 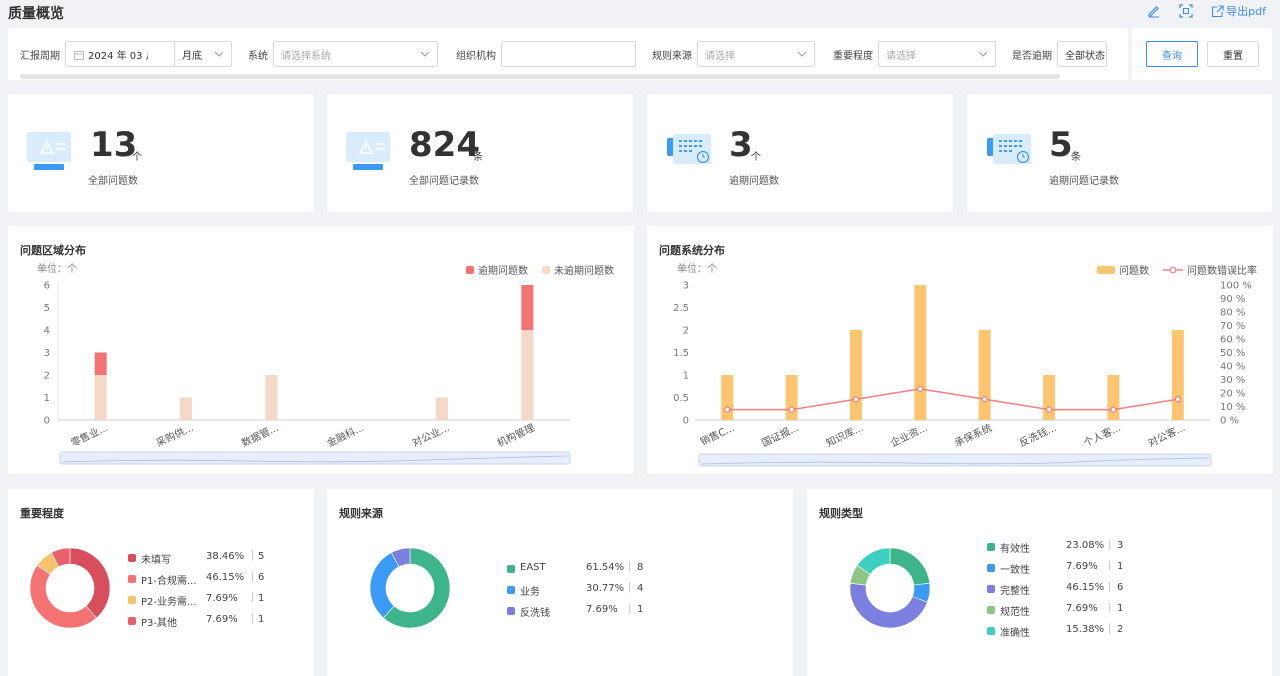 What do you see at coordinates (1120, 587) in the screenshot?
I see `legend-count: 6` at bounding box center [1120, 587].